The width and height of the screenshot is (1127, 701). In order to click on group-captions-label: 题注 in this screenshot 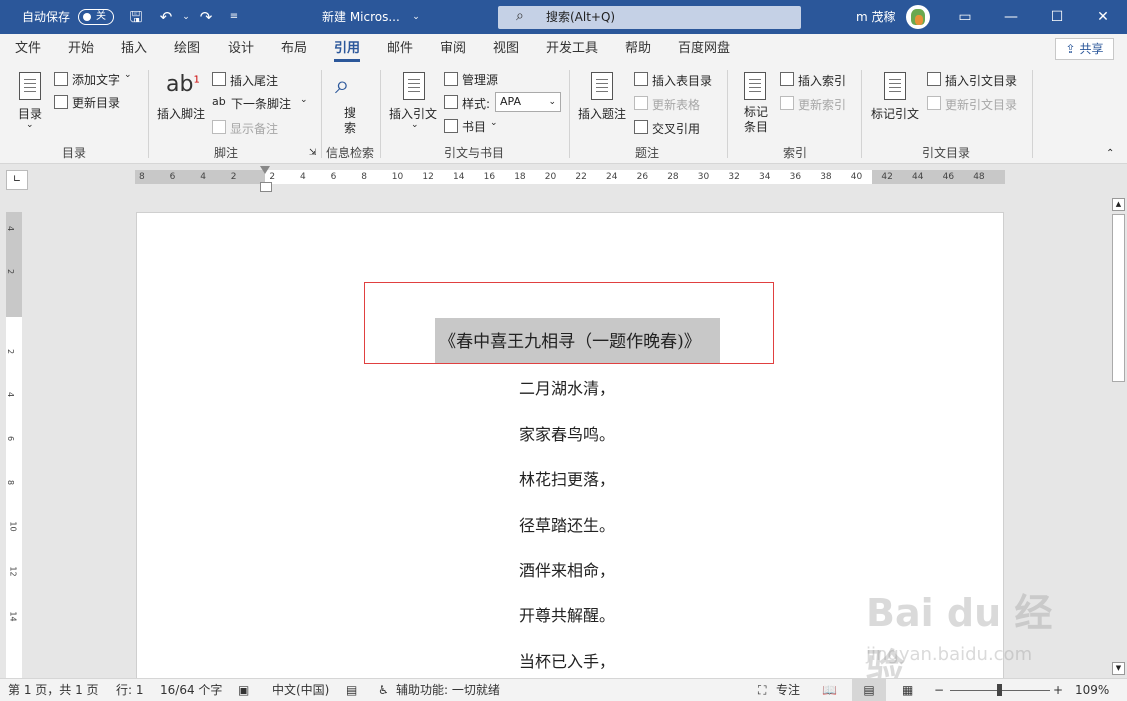, I will do `click(647, 153)`.